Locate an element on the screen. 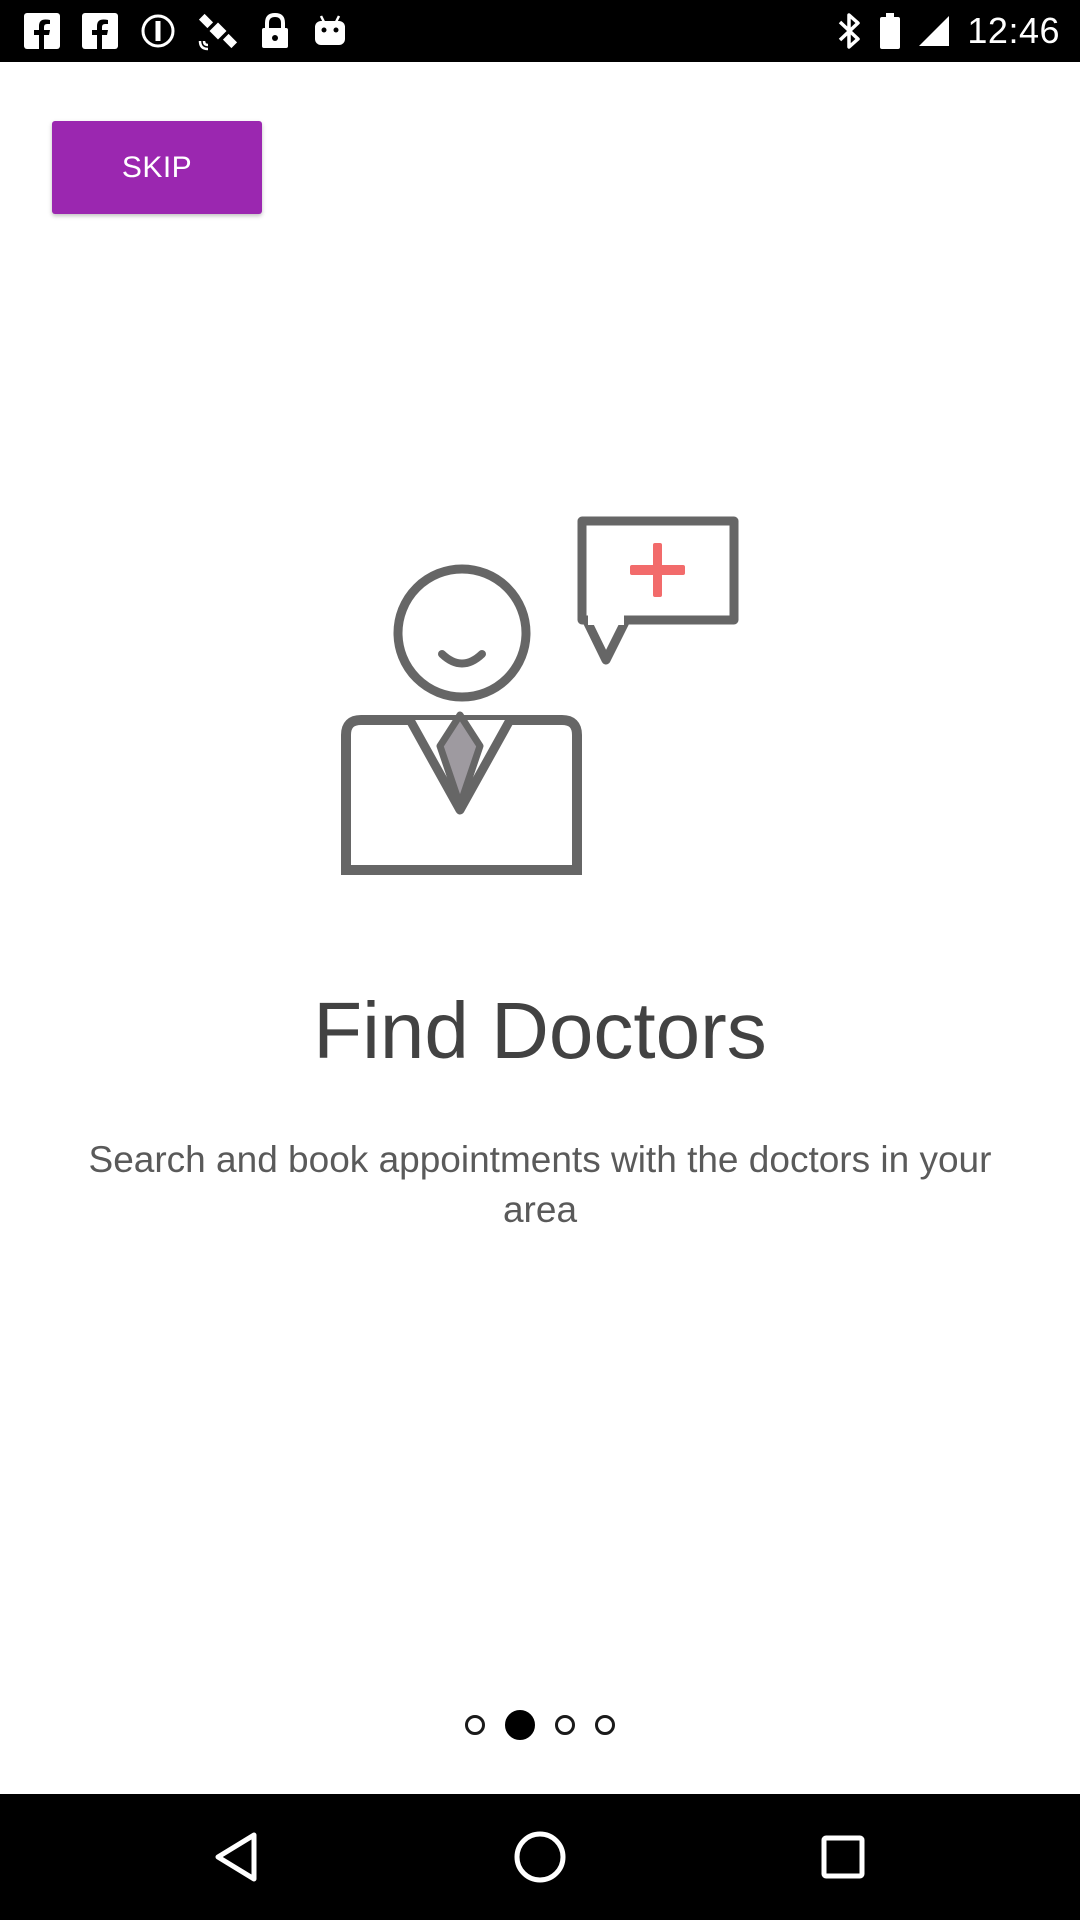 The height and width of the screenshot is (1920, 1080). disabled-icon is located at coordinates (158, 31).